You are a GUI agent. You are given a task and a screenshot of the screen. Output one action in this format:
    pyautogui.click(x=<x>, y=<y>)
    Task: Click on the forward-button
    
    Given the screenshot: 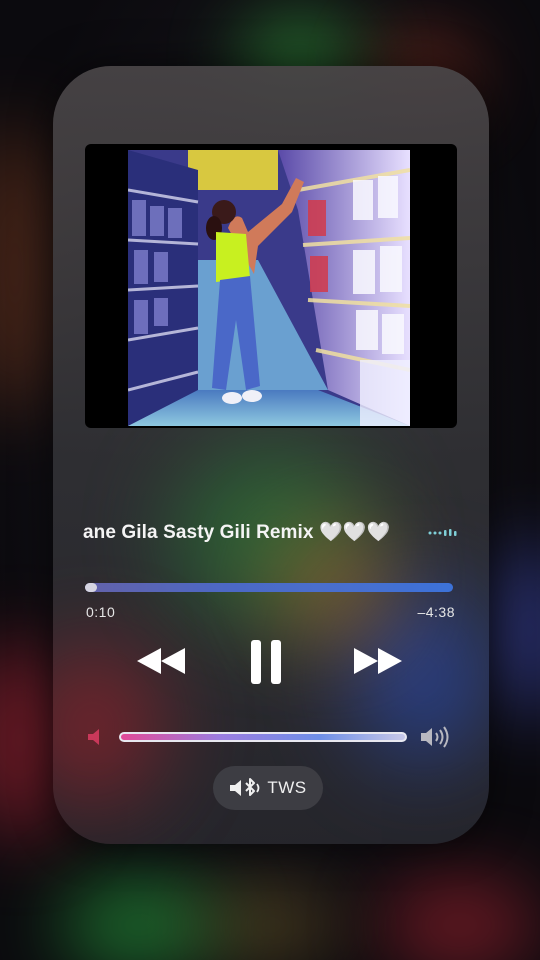 What is the action you would take?
    pyautogui.click(x=377, y=661)
    